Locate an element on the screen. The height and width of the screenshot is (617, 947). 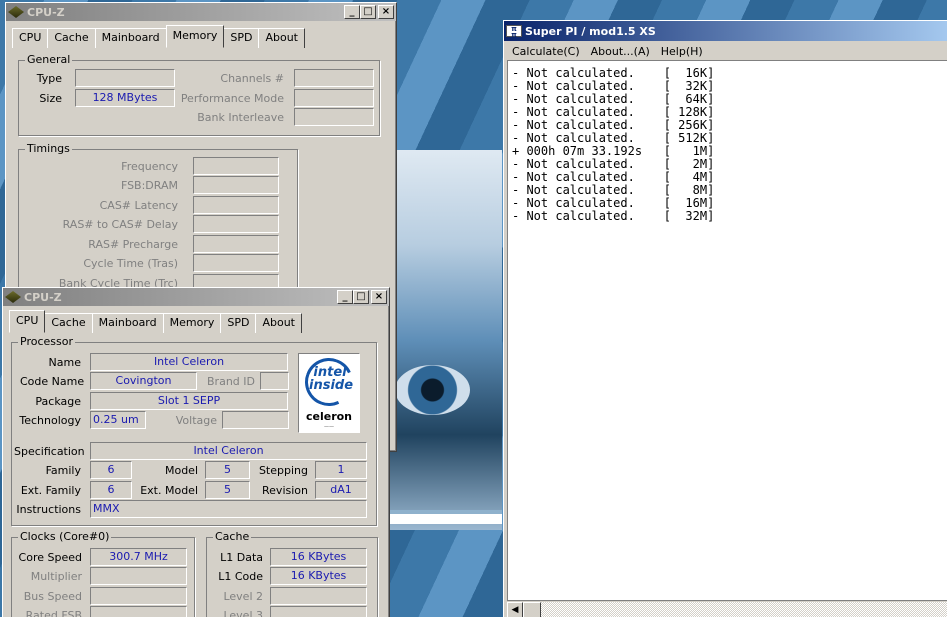
cpuz-memory-titlebar: CPU-Z _ □ × is located at coordinates (201, 12).